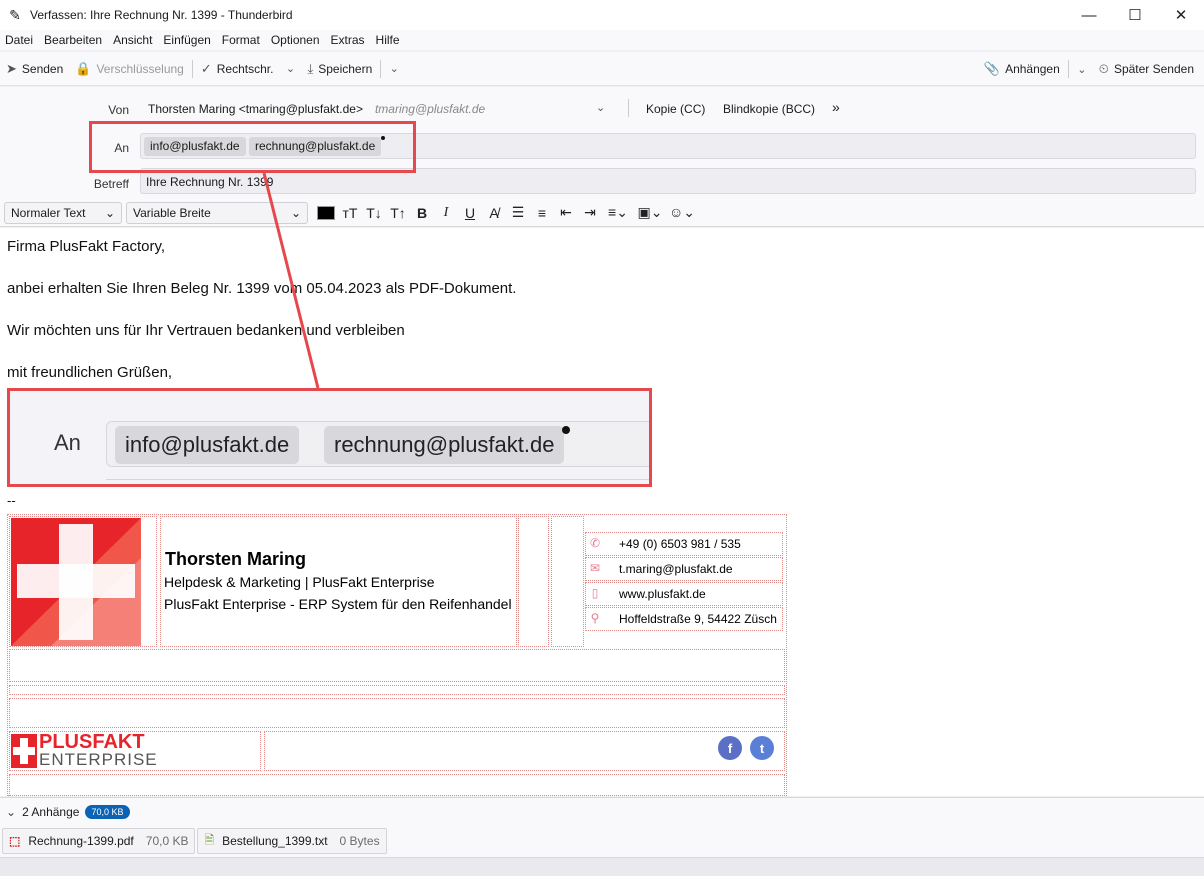 This screenshot has width=1204, height=876. I want to click on attachment-bar: ⌄ 2 Anhänge 70,0 KB, so click(602, 811).